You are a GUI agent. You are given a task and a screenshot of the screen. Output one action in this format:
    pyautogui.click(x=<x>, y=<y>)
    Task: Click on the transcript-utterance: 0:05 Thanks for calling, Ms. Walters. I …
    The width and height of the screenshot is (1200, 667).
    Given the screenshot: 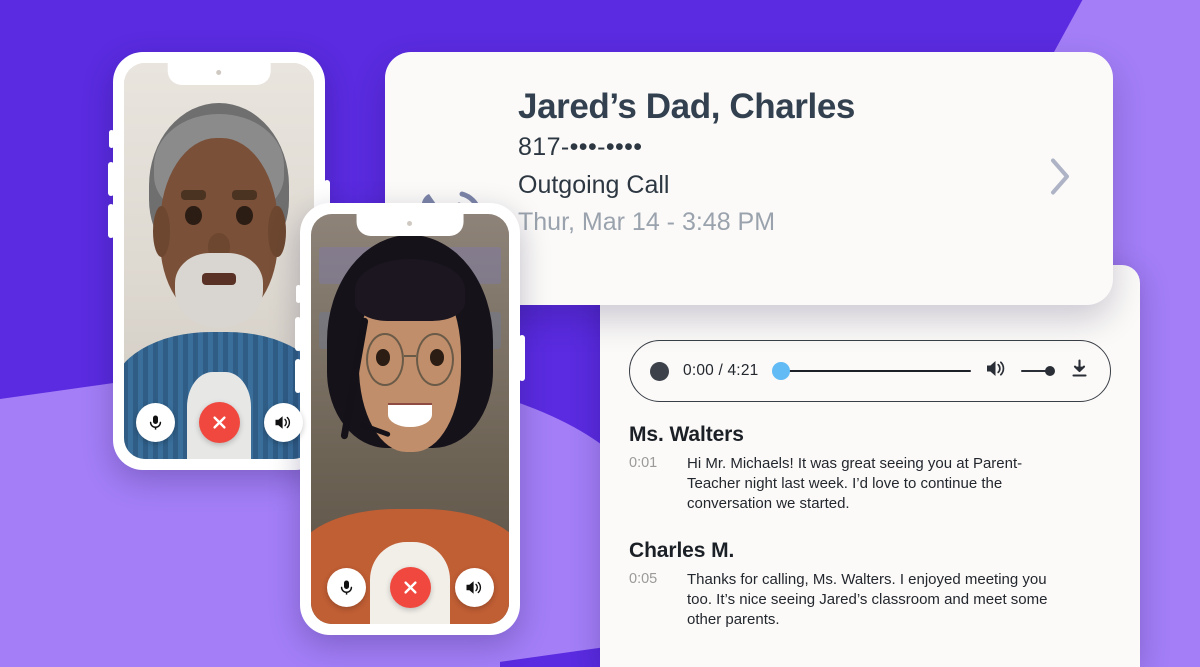 What is the action you would take?
    pyautogui.click(x=871, y=599)
    